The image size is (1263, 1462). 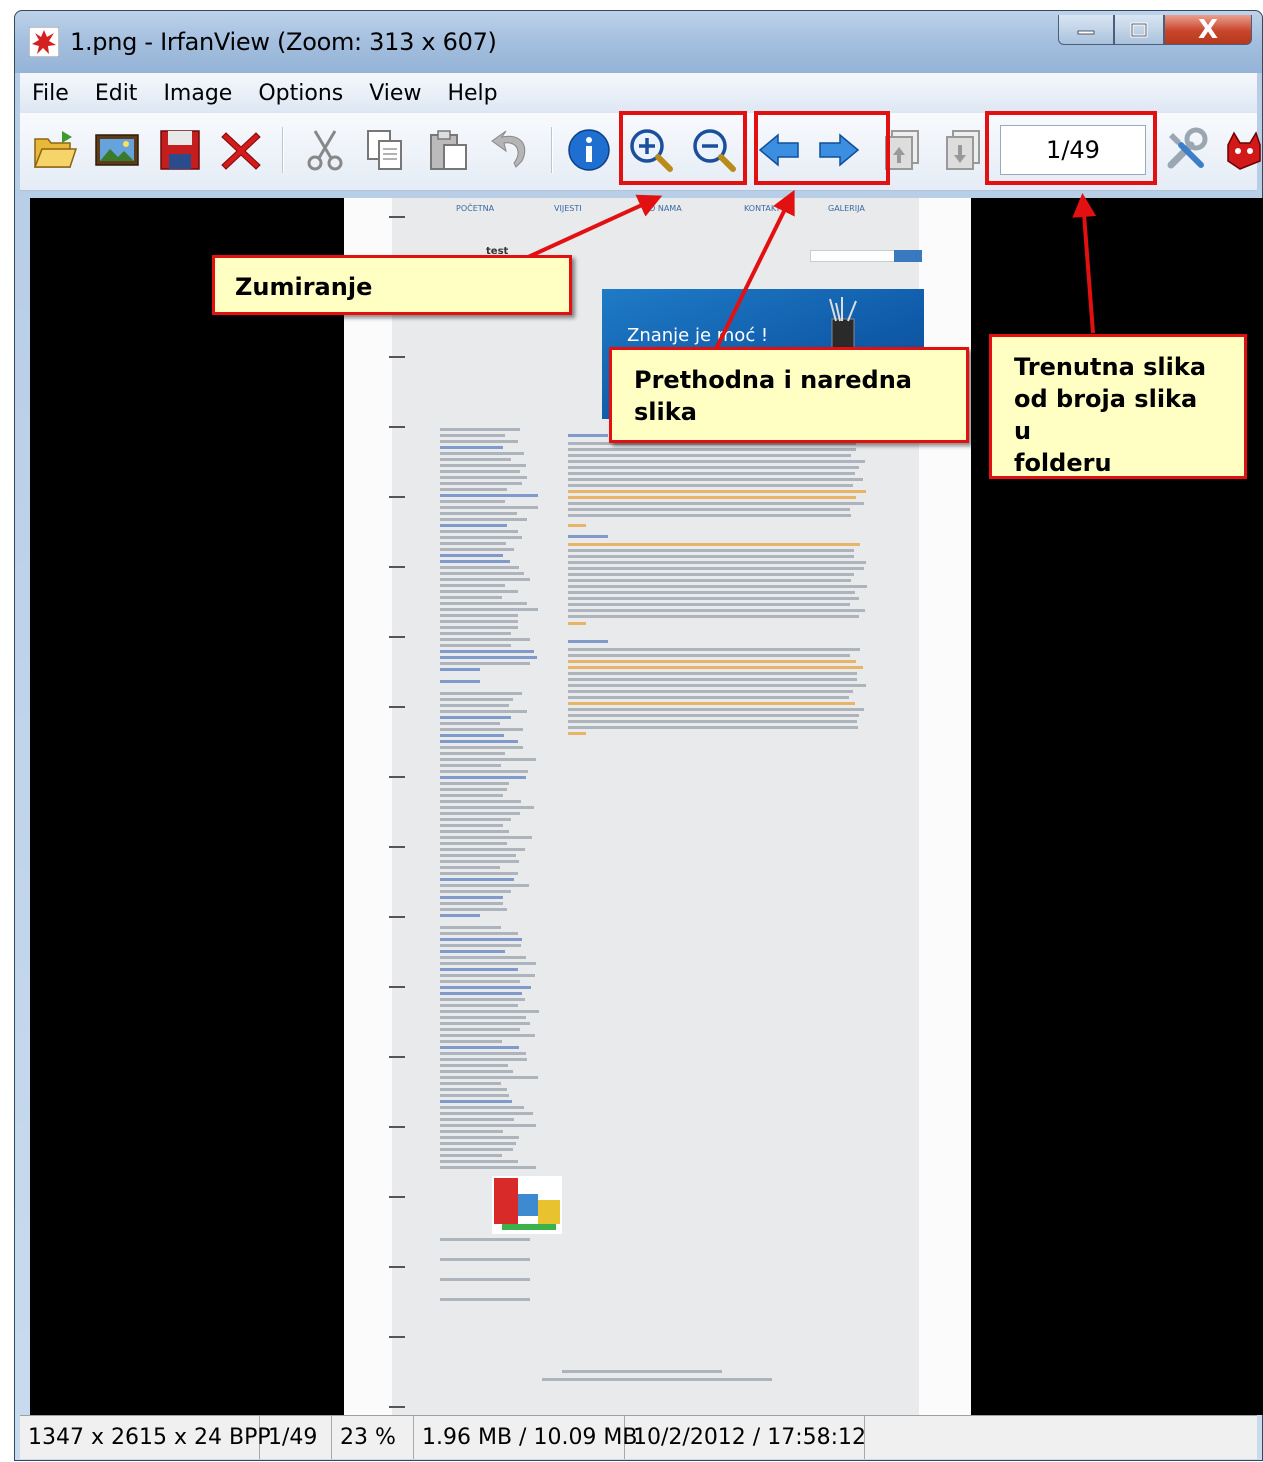 I want to click on status-image-index: 1/49, so click(x=296, y=1437).